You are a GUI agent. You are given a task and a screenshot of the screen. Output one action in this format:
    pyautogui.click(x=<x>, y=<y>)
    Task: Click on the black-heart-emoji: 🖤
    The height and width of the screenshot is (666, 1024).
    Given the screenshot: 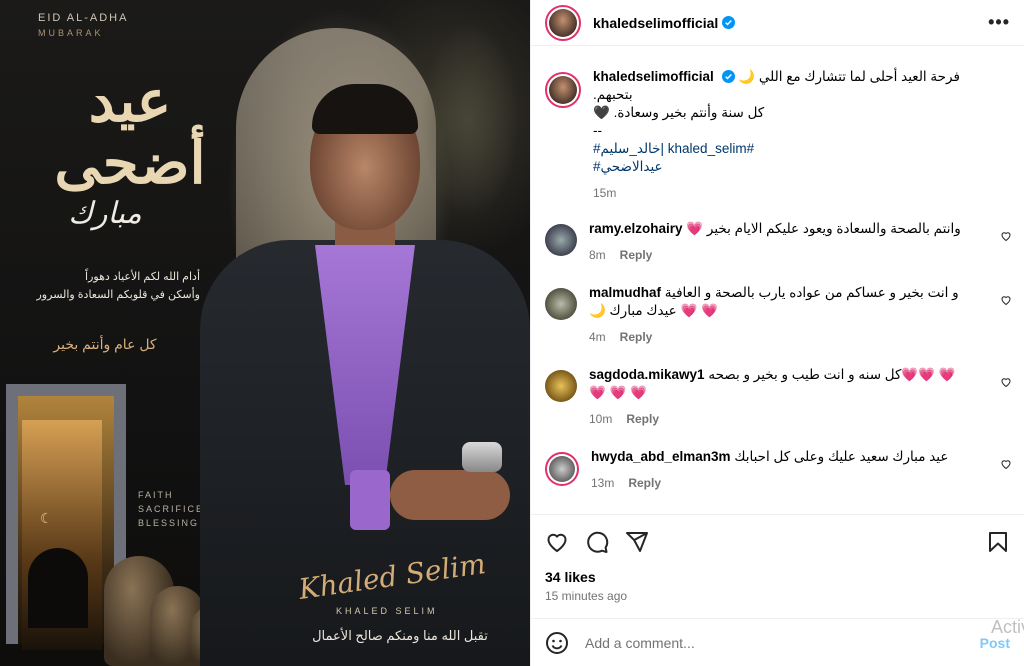 What is the action you would take?
    pyautogui.click(x=601, y=112)
    